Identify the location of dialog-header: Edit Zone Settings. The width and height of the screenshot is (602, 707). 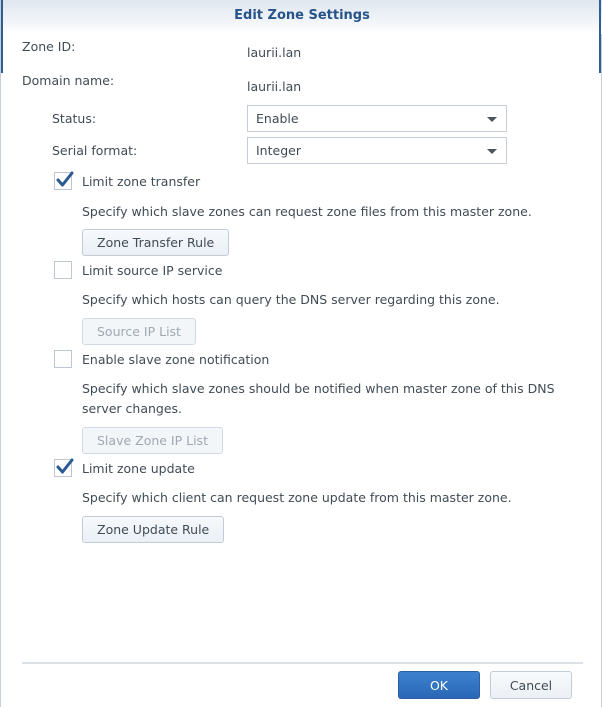
(301, 17).